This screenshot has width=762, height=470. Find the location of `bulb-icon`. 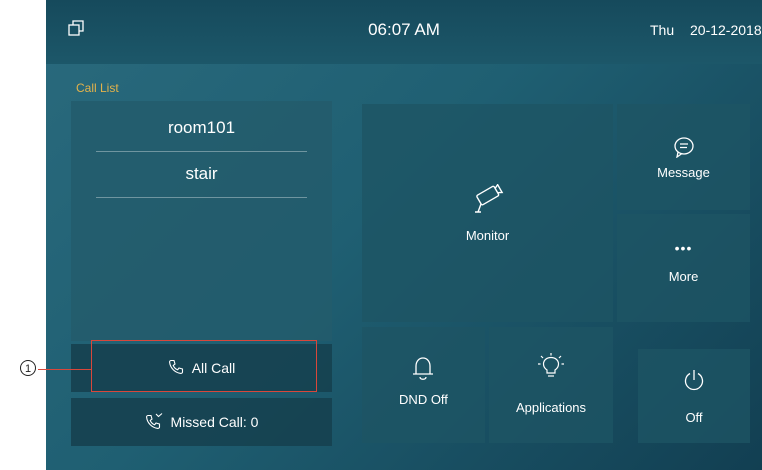

bulb-icon is located at coordinates (551, 368).